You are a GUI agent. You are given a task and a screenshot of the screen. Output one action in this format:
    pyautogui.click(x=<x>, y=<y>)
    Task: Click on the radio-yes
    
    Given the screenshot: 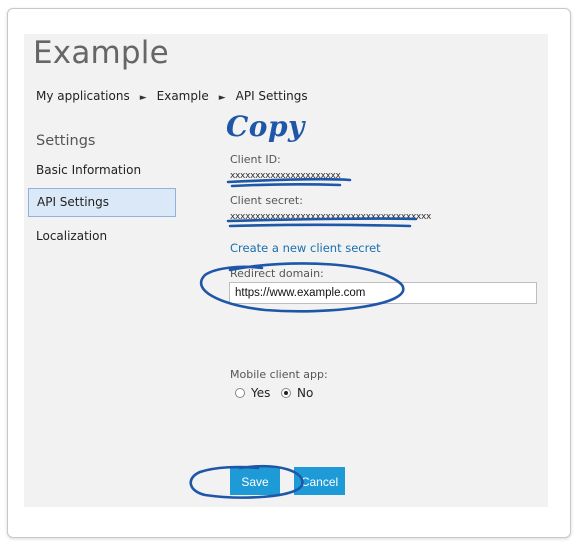 What is the action you would take?
    pyautogui.click(x=240, y=393)
    